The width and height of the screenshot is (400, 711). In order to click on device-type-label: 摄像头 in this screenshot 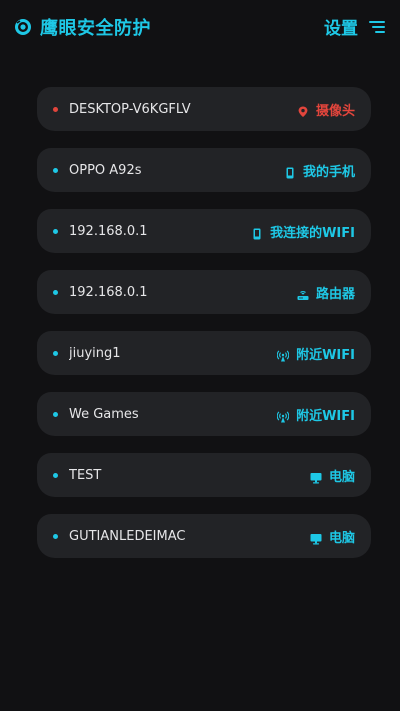, I will do `click(335, 111)`.